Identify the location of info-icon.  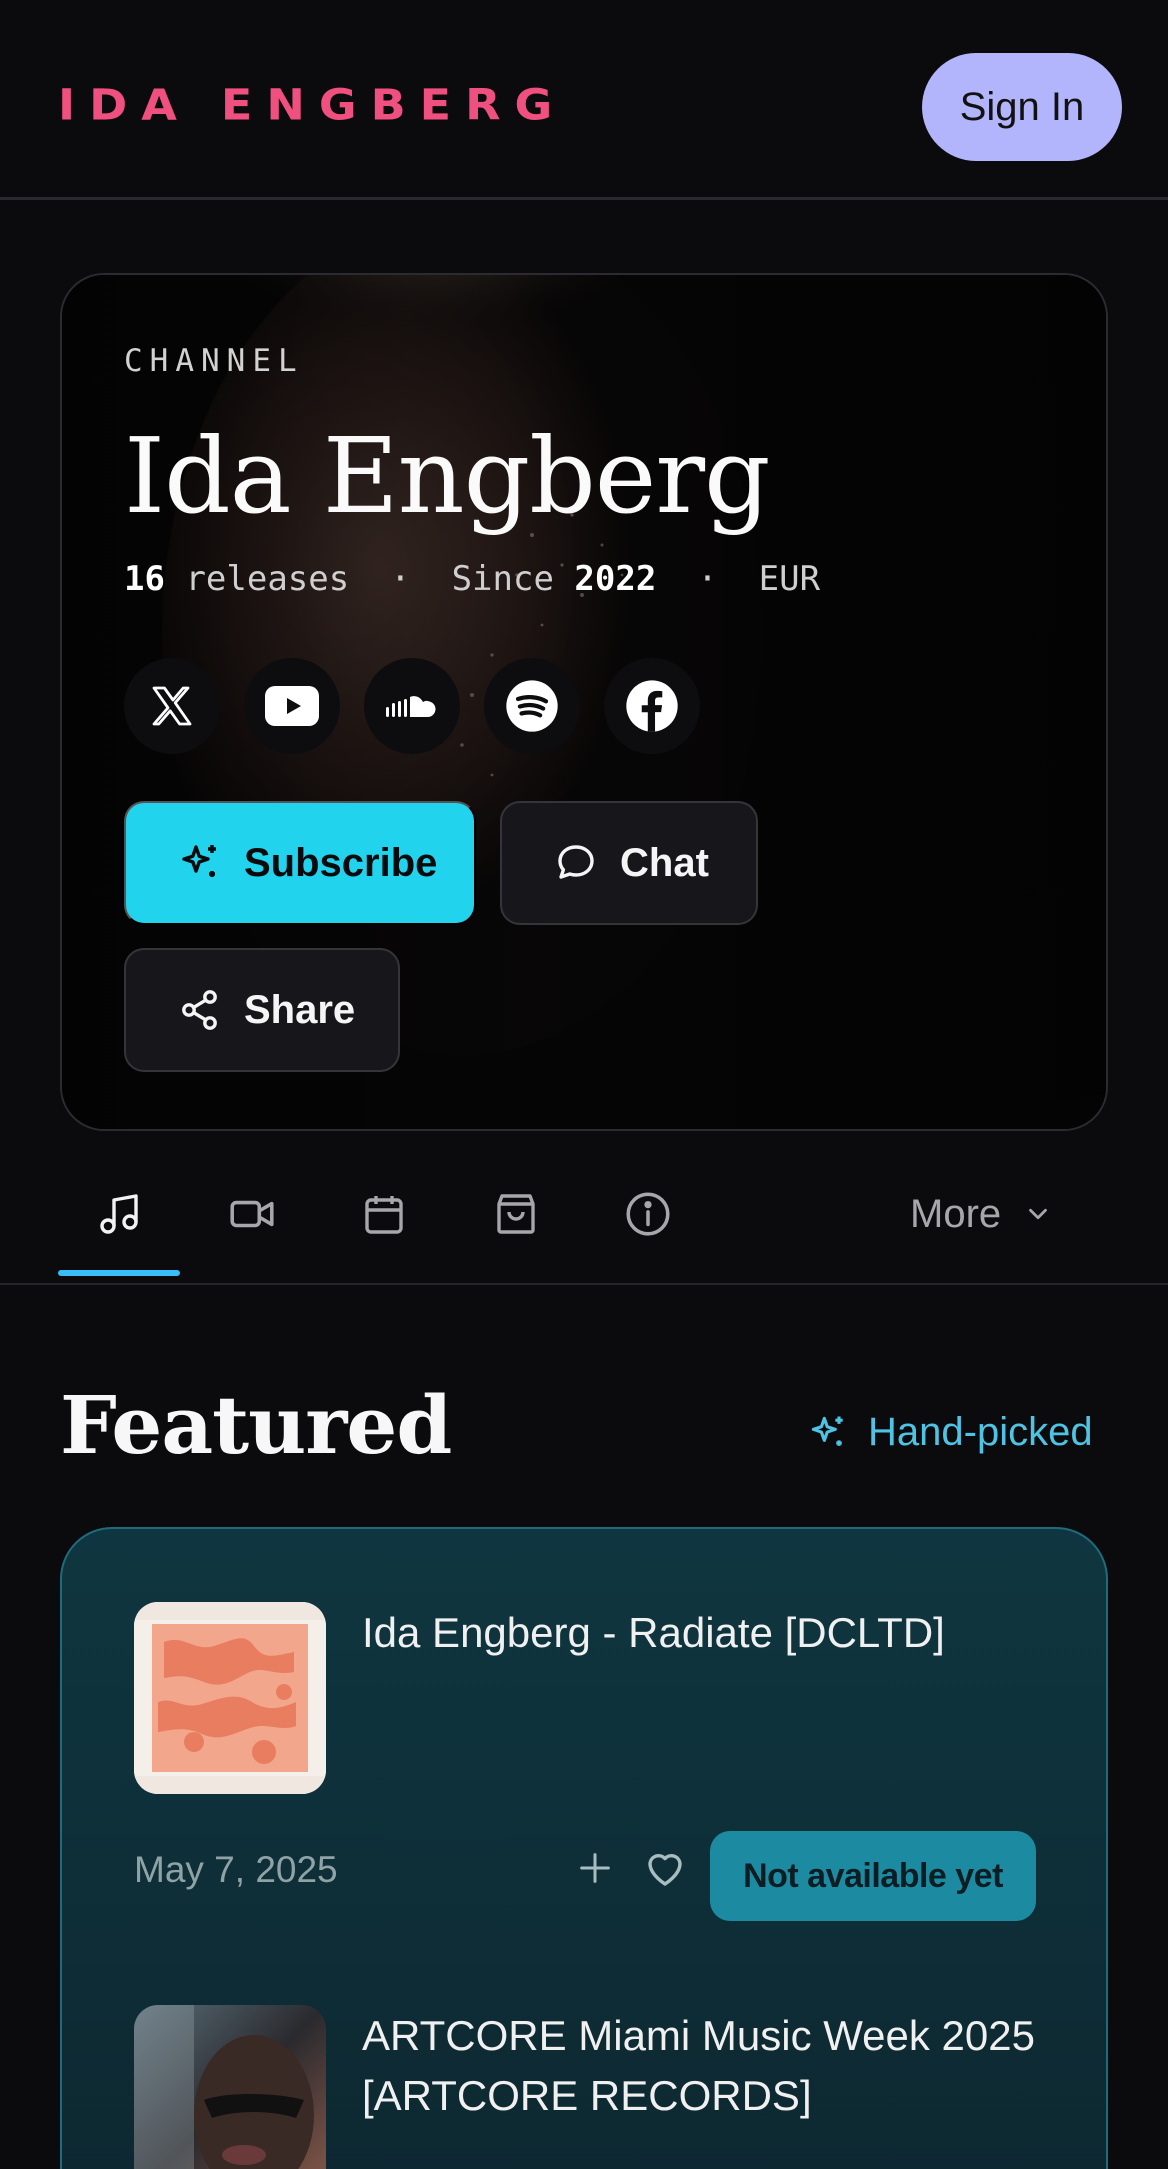
(648, 1214).